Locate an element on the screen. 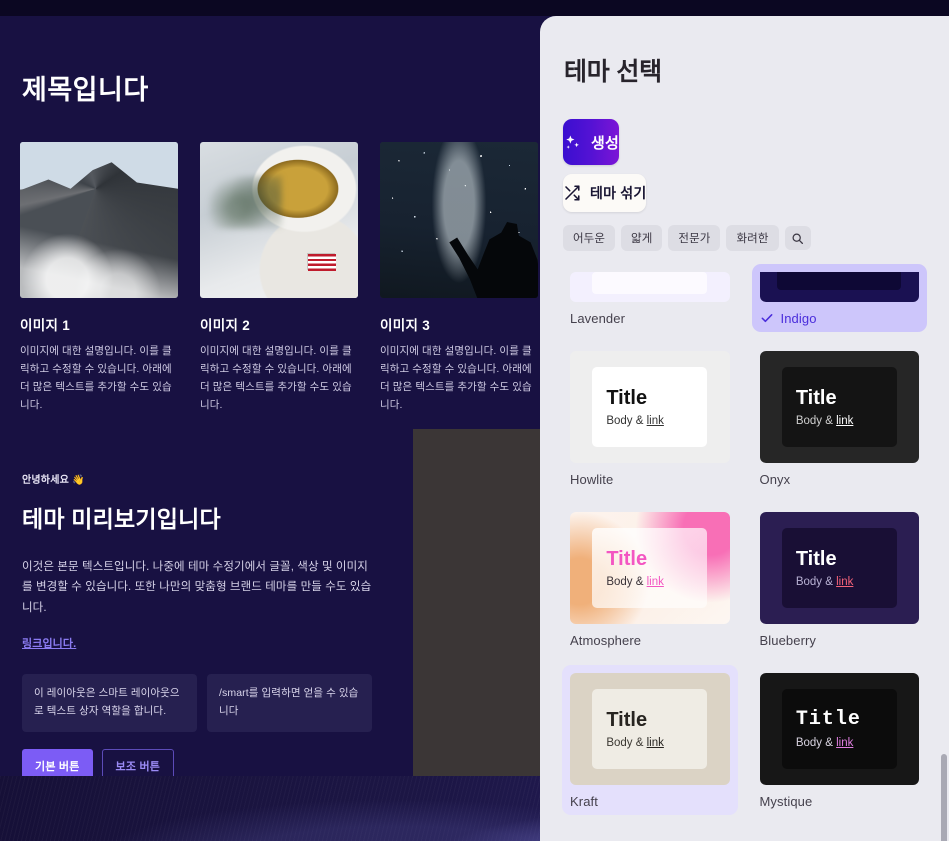 The image size is (949, 841). filter-chip-row: 어두운 얇게 전문가 화려한 is located at coordinates (756, 238).